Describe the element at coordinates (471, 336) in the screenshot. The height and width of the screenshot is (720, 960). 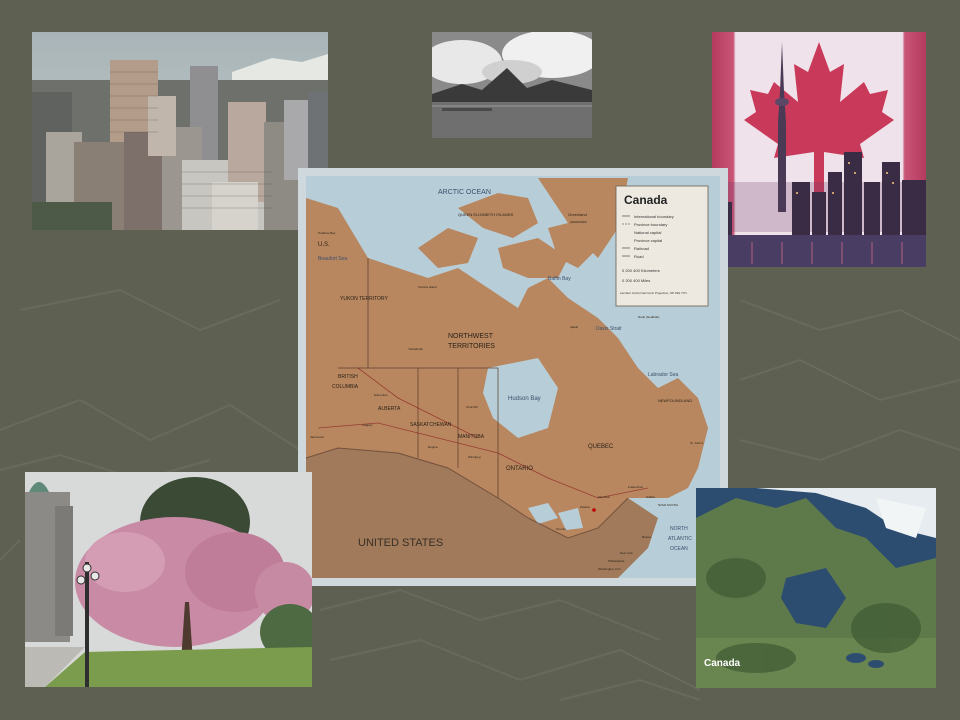
I see `label-nwt-1: NORTHWEST` at that location.